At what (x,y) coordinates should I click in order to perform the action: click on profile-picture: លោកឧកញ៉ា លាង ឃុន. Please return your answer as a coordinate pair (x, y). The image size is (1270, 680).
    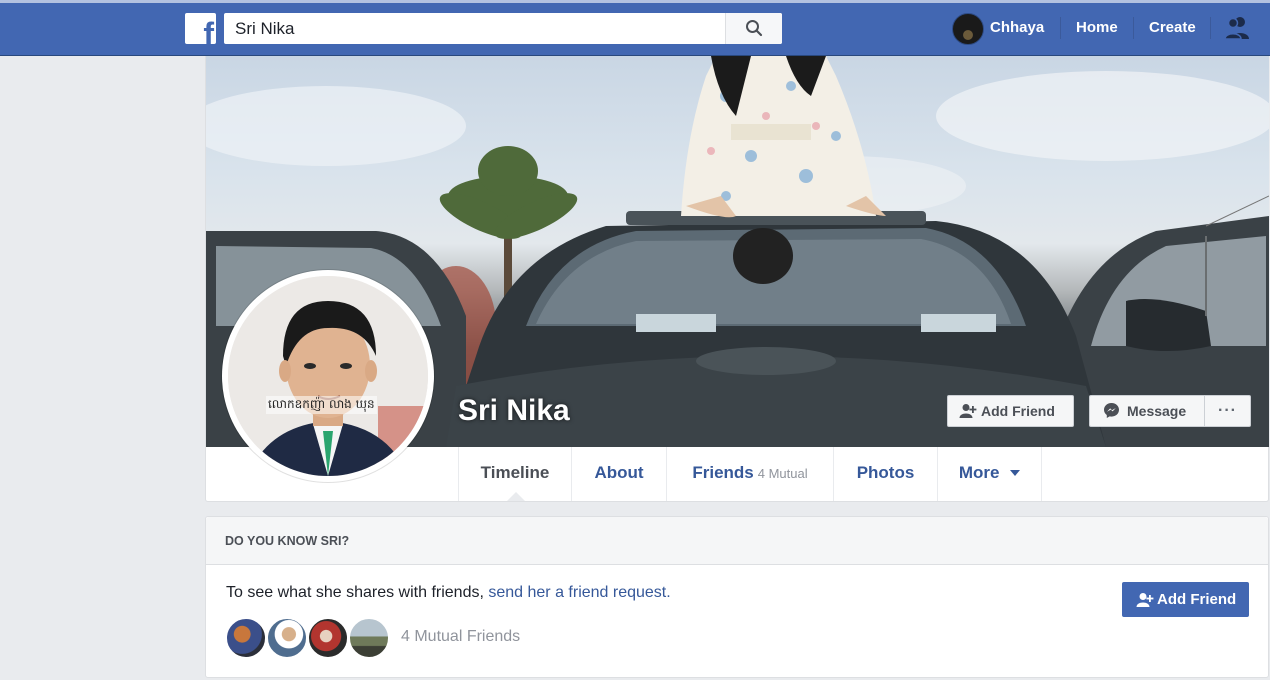
    Looking at the image, I should click on (328, 376).